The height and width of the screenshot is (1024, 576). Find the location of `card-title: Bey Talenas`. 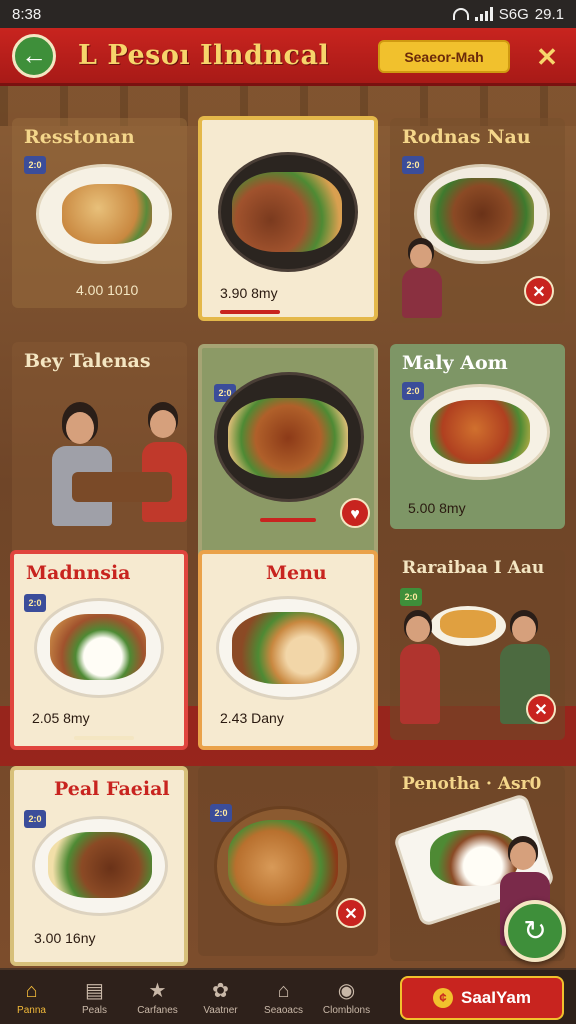

card-title: Bey Talenas is located at coordinates (87, 361).